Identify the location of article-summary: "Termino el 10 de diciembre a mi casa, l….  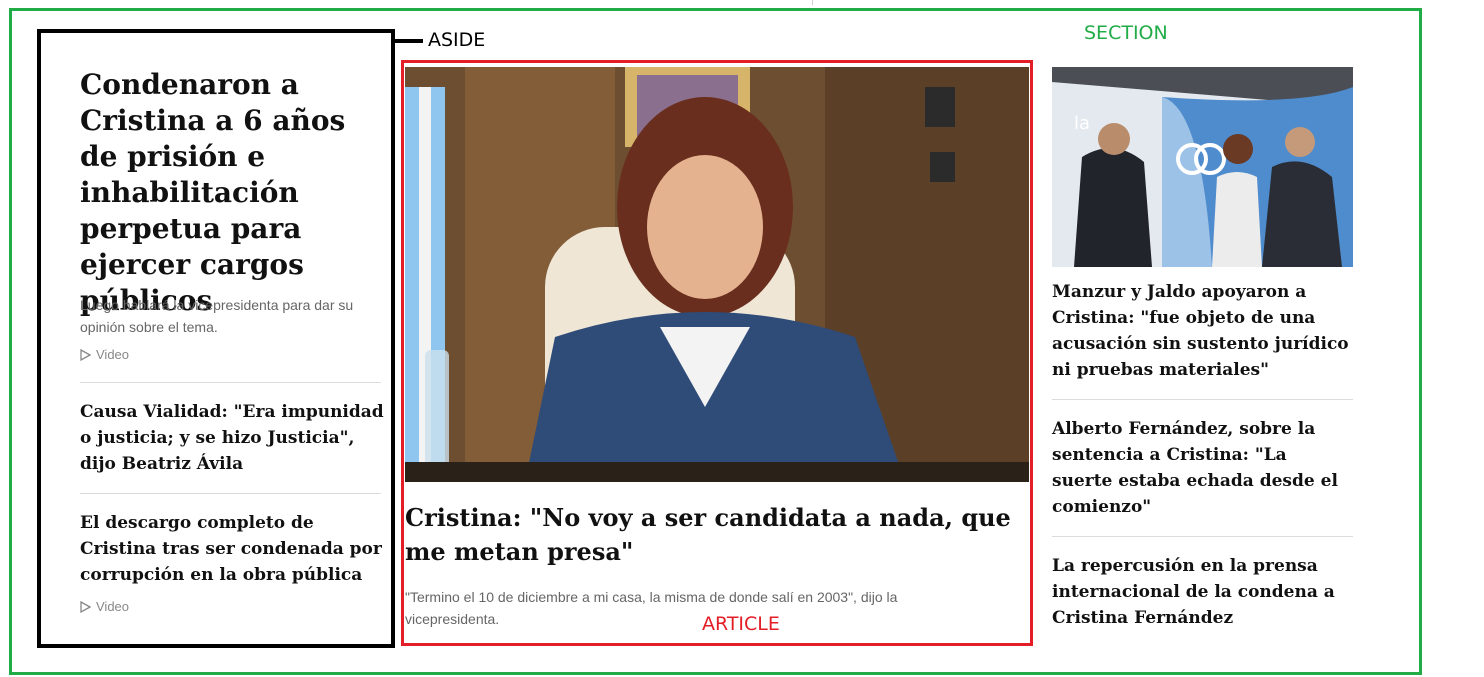
(651, 608).